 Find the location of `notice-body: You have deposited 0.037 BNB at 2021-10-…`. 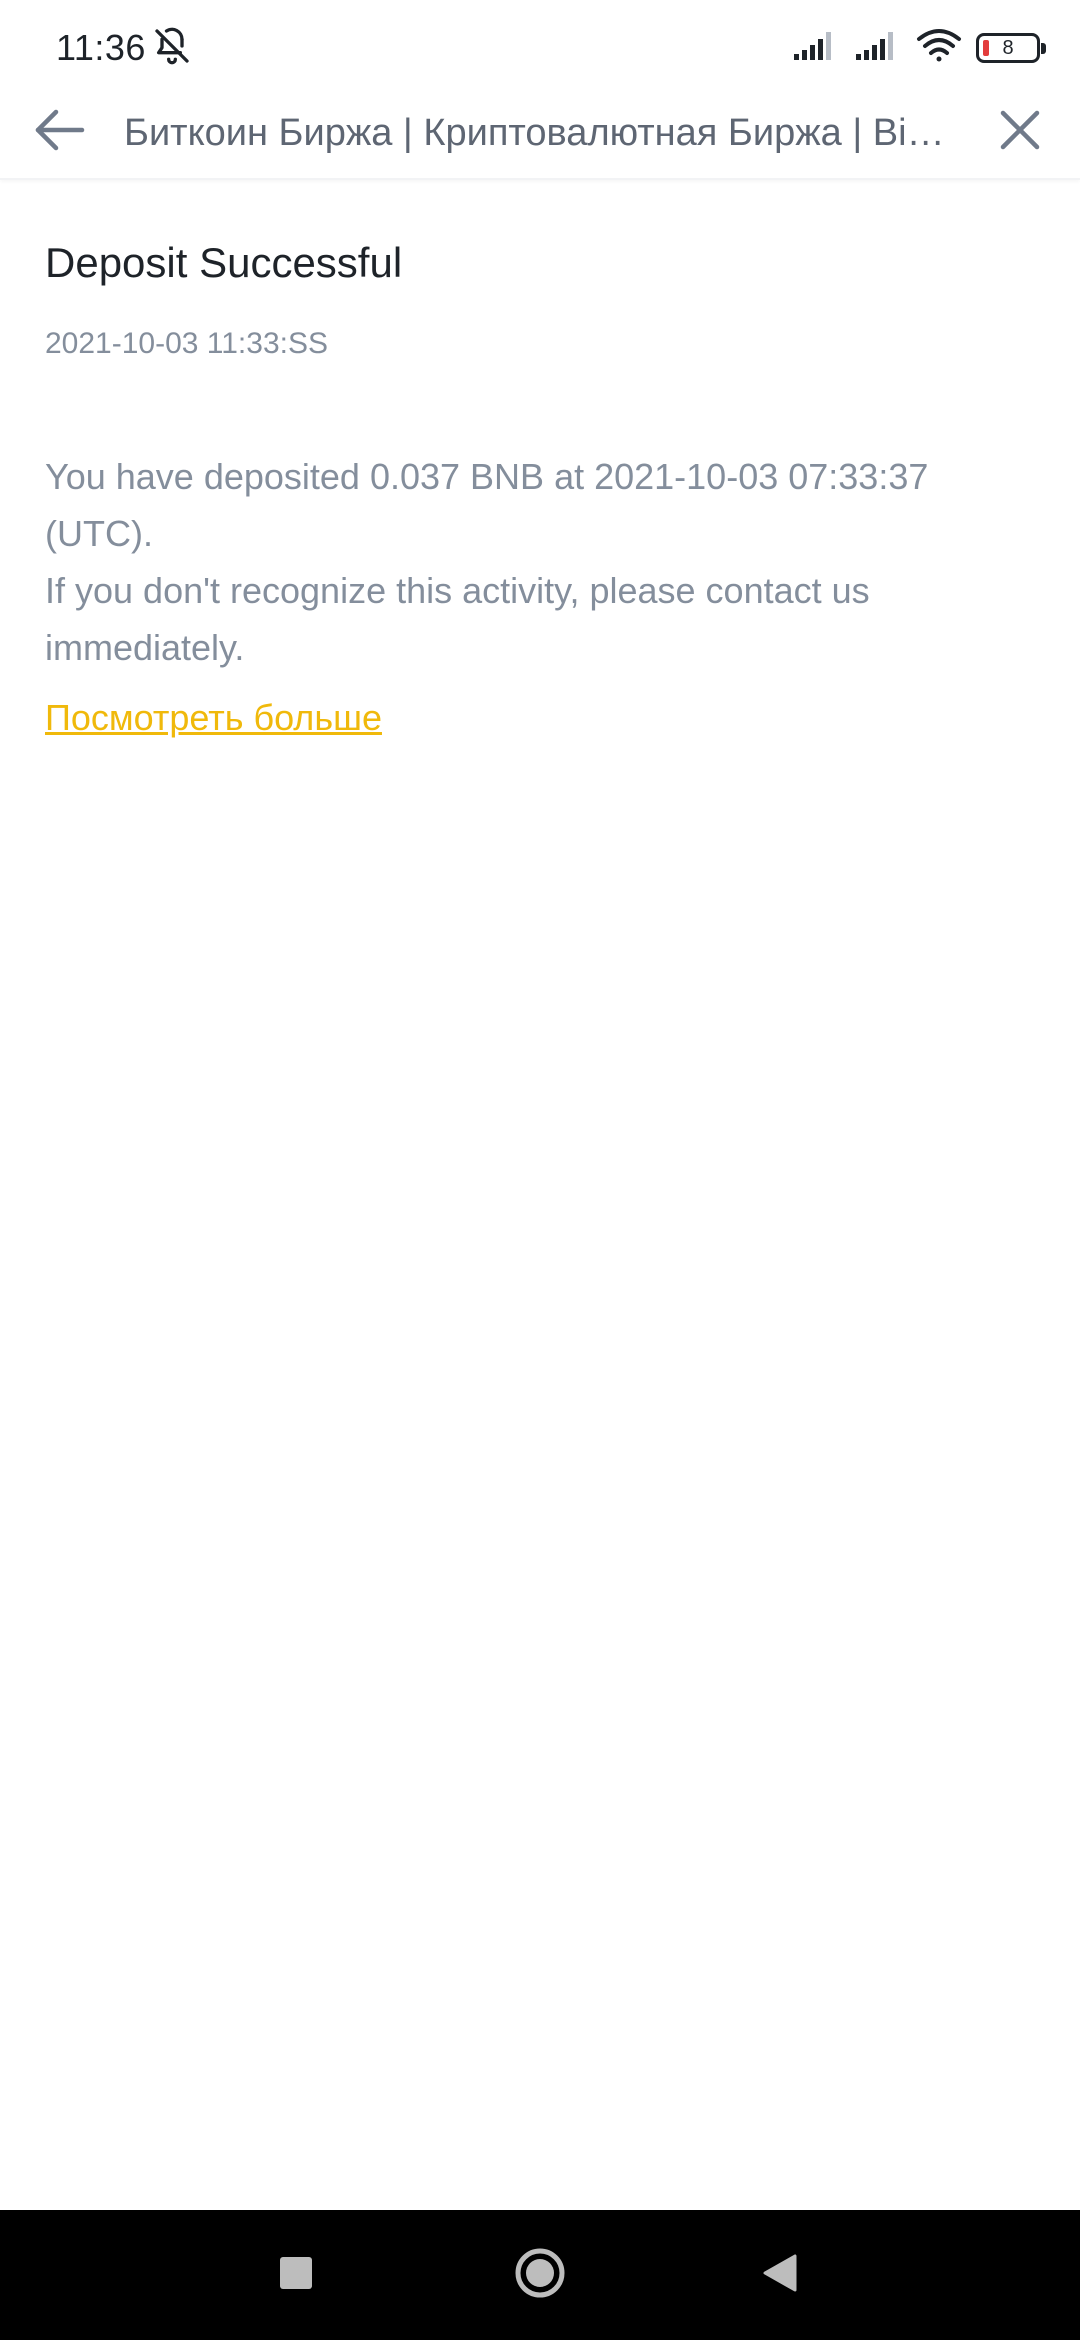

notice-body: You have deposited 0.037 BNB at 2021-10-… is located at coordinates (545, 562).